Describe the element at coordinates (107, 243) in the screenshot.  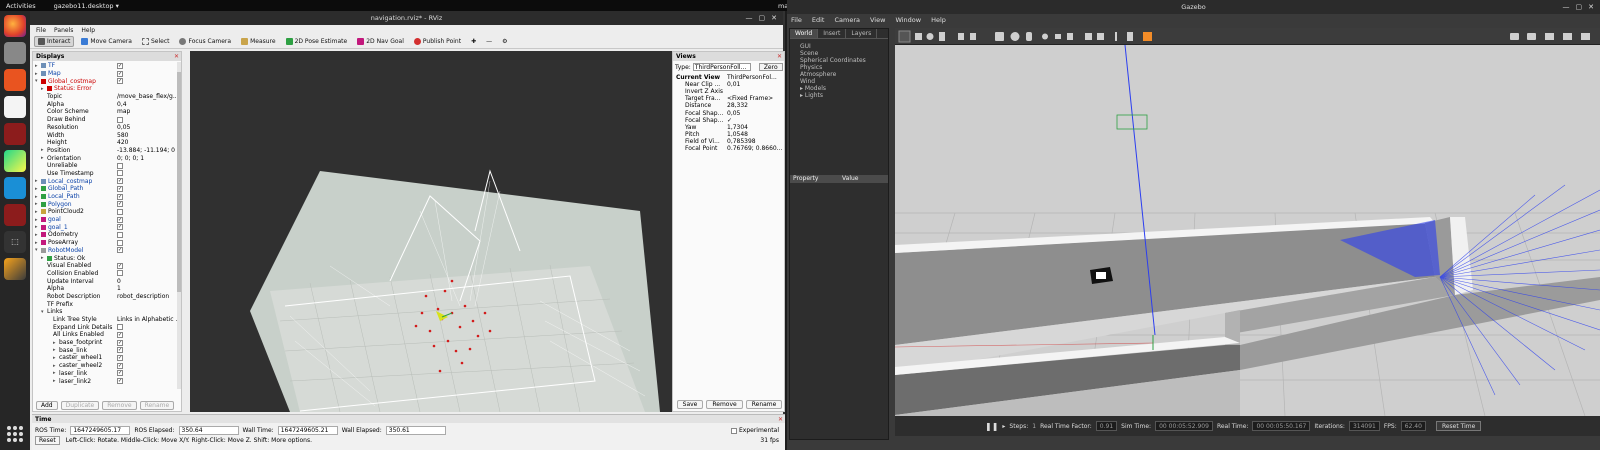
I see `display-row: ▸ PoseArray` at that location.